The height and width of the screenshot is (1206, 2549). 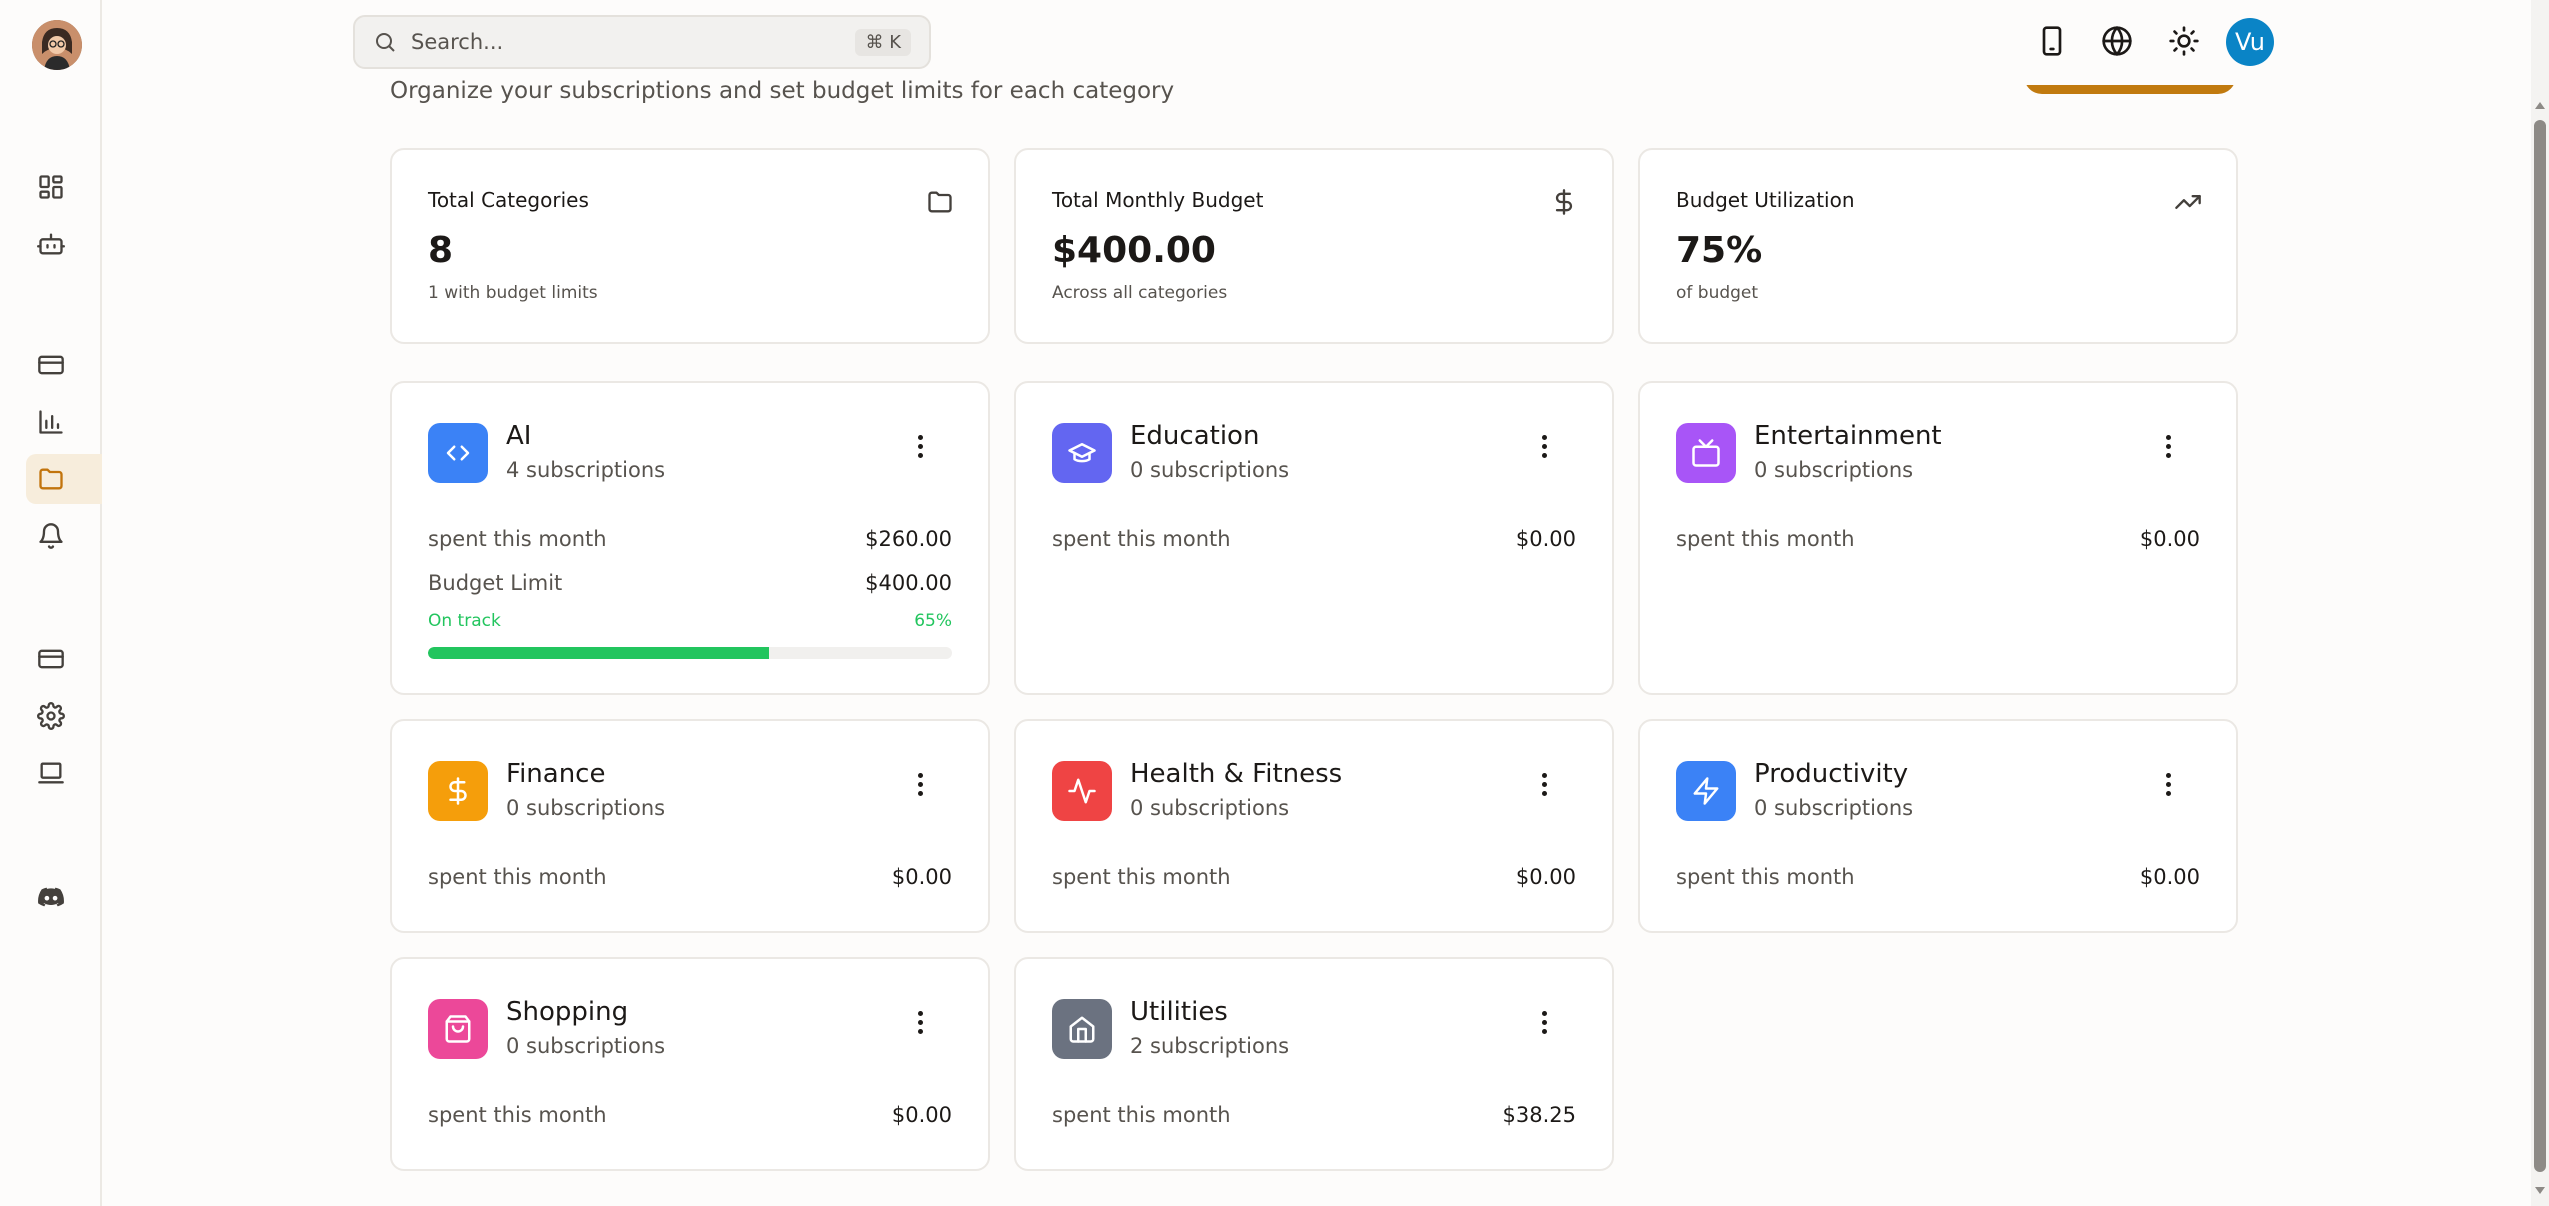 I want to click on spent-value: $260.00, so click(x=908, y=539).